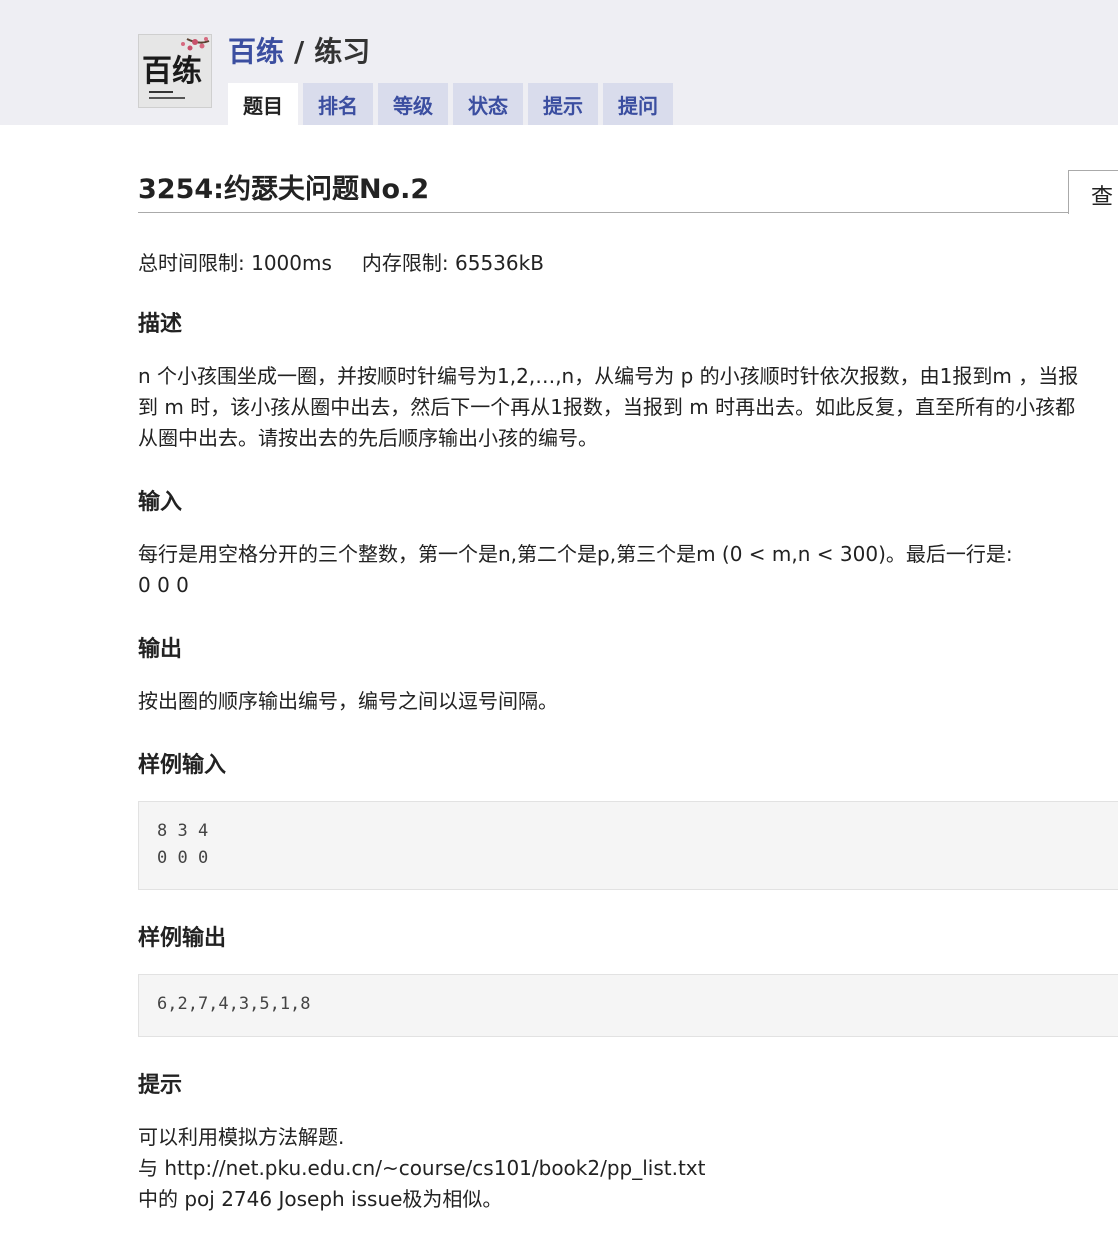 This screenshot has width=1118, height=1242. What do you see at coordinates (342, 51) in the screenshot?
I see `site-section-link: 练习` at bounding box center [342, 51].